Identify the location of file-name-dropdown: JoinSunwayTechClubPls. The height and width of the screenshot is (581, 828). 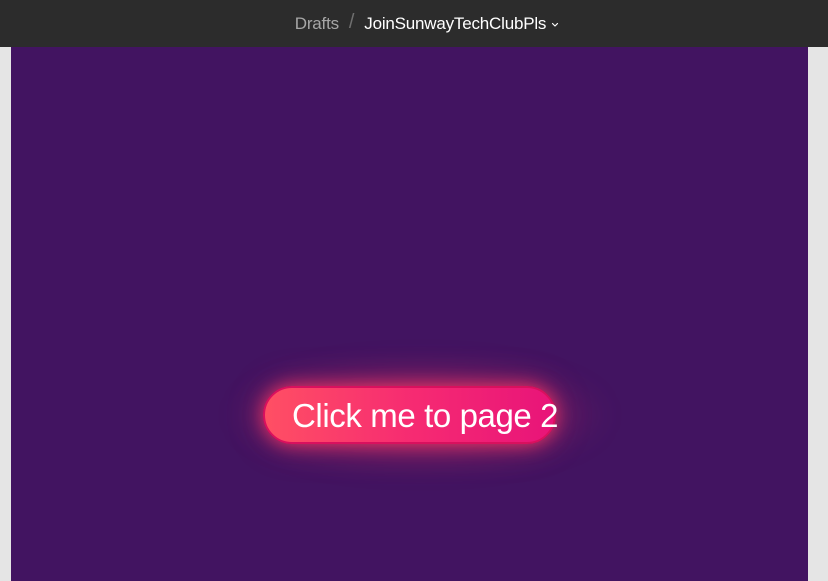
(461, 24).